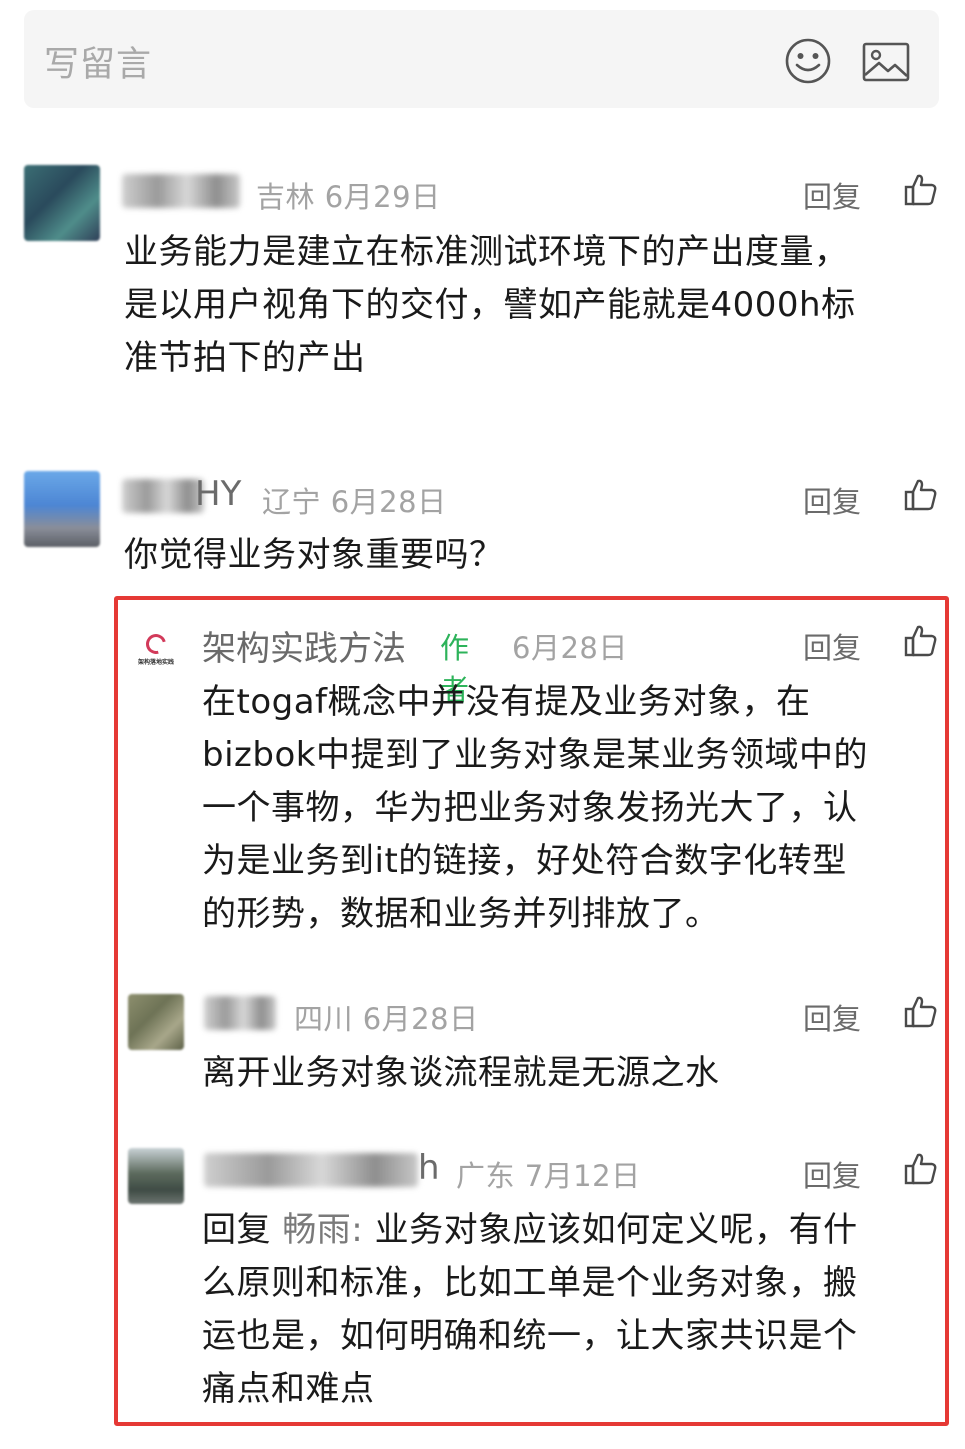 The width and height of the screenshot is (965, 1449). I want to click on comment-text-line: 你觉得业务对象重要吗？, so click(314, 555).